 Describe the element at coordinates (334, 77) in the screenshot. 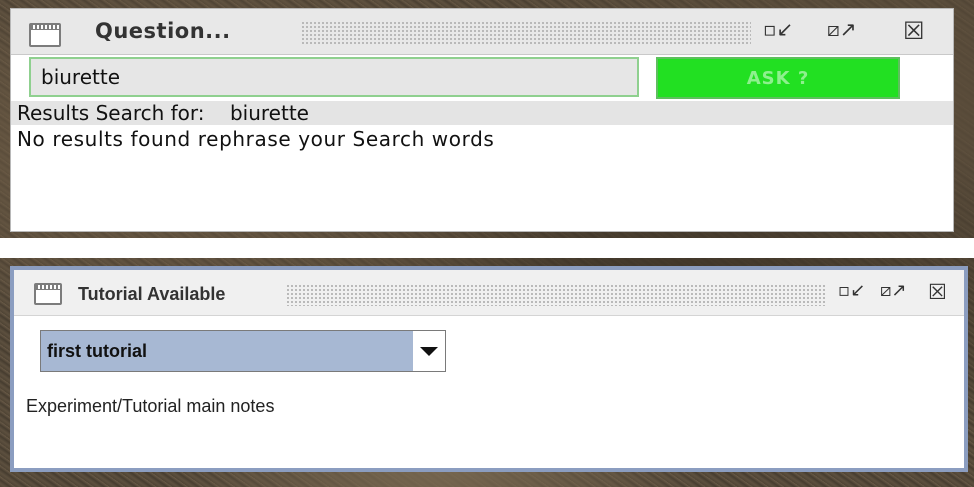

I see `search-input: biurette` at that location.